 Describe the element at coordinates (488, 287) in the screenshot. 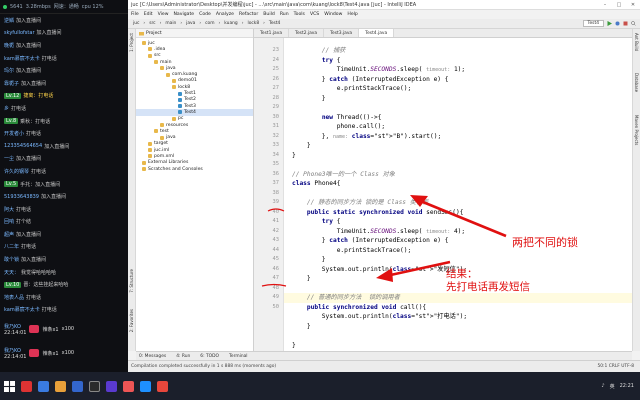

I see `annotation-result-text: 先打电话再发短信` at that location.